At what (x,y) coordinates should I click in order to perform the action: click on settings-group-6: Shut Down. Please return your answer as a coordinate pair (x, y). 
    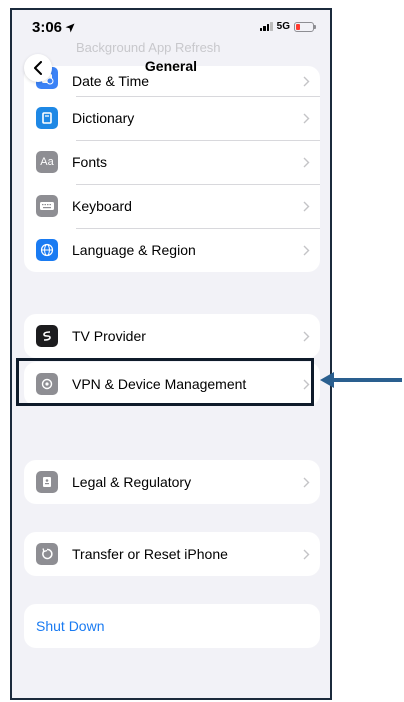
    Looking at the image, I should click on (172, 626).